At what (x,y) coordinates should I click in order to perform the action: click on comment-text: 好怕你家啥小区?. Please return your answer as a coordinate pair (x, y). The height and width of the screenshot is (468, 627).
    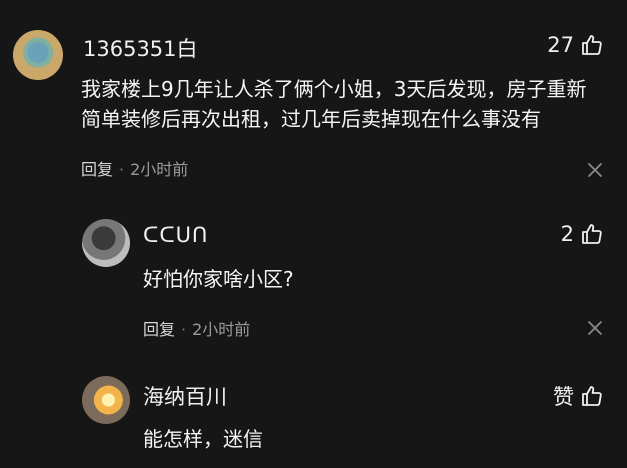
    Looking at the image, I should click on (218, 279).